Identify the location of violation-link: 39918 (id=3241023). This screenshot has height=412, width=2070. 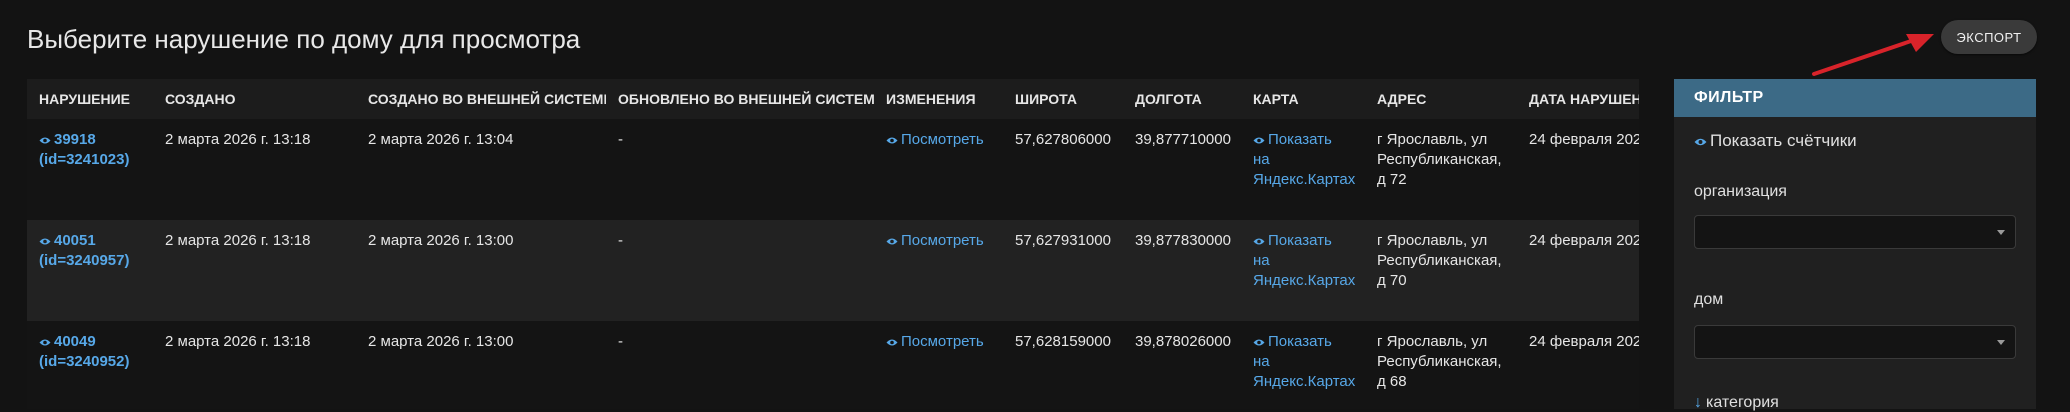
(84, 149).